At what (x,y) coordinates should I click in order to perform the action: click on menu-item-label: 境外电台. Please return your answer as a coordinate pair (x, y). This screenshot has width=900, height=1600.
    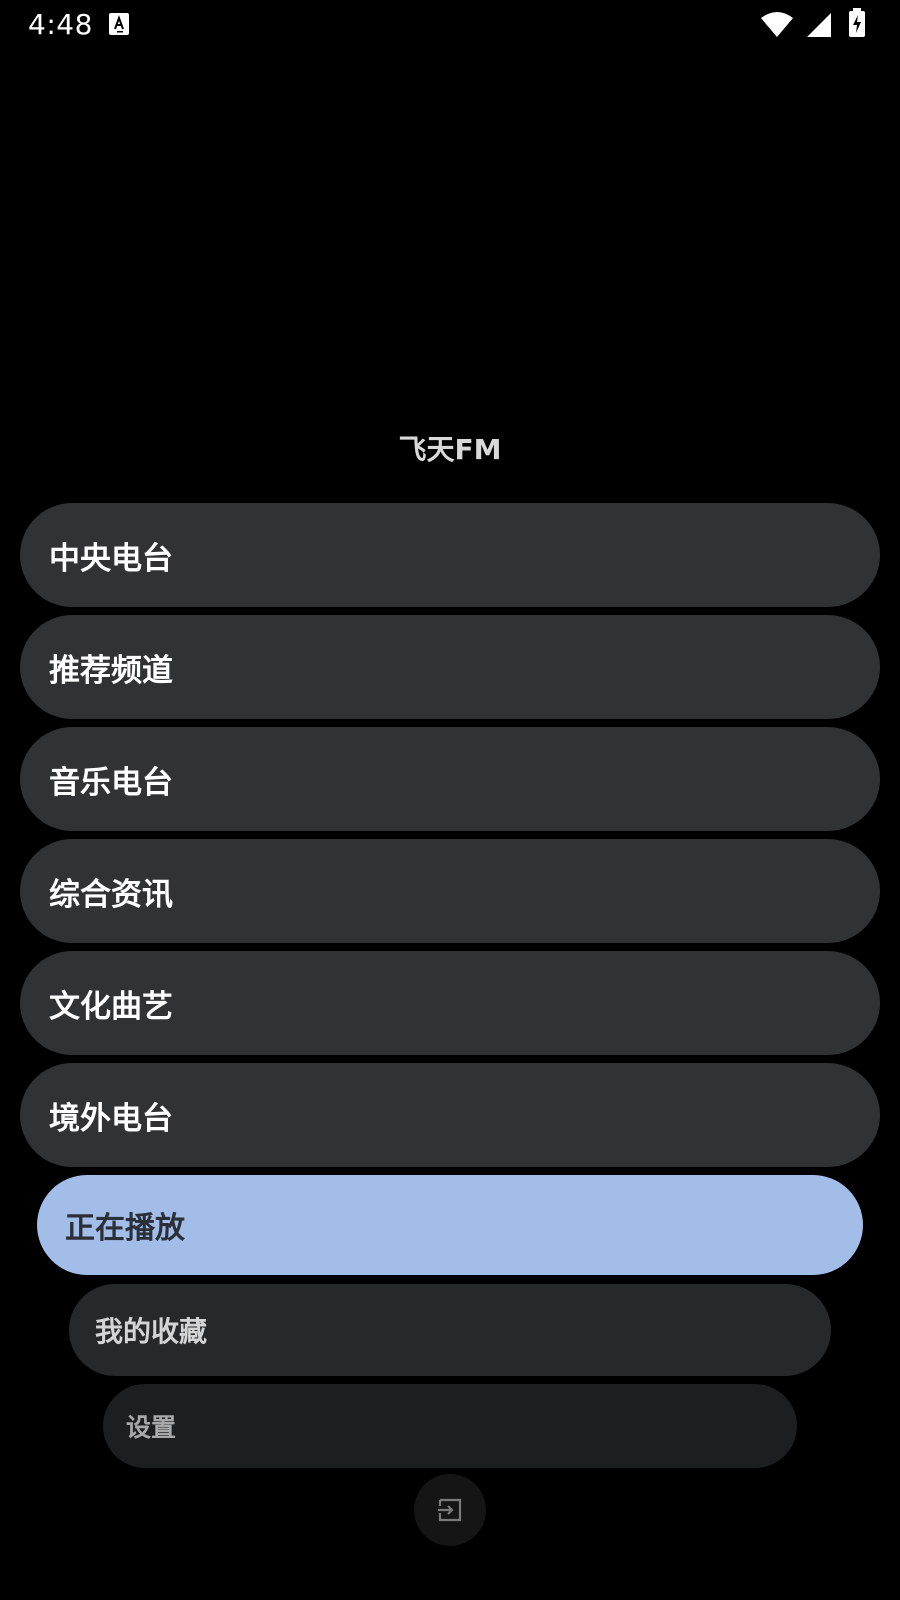
    Looking at the image, I should click on (111, 1118).